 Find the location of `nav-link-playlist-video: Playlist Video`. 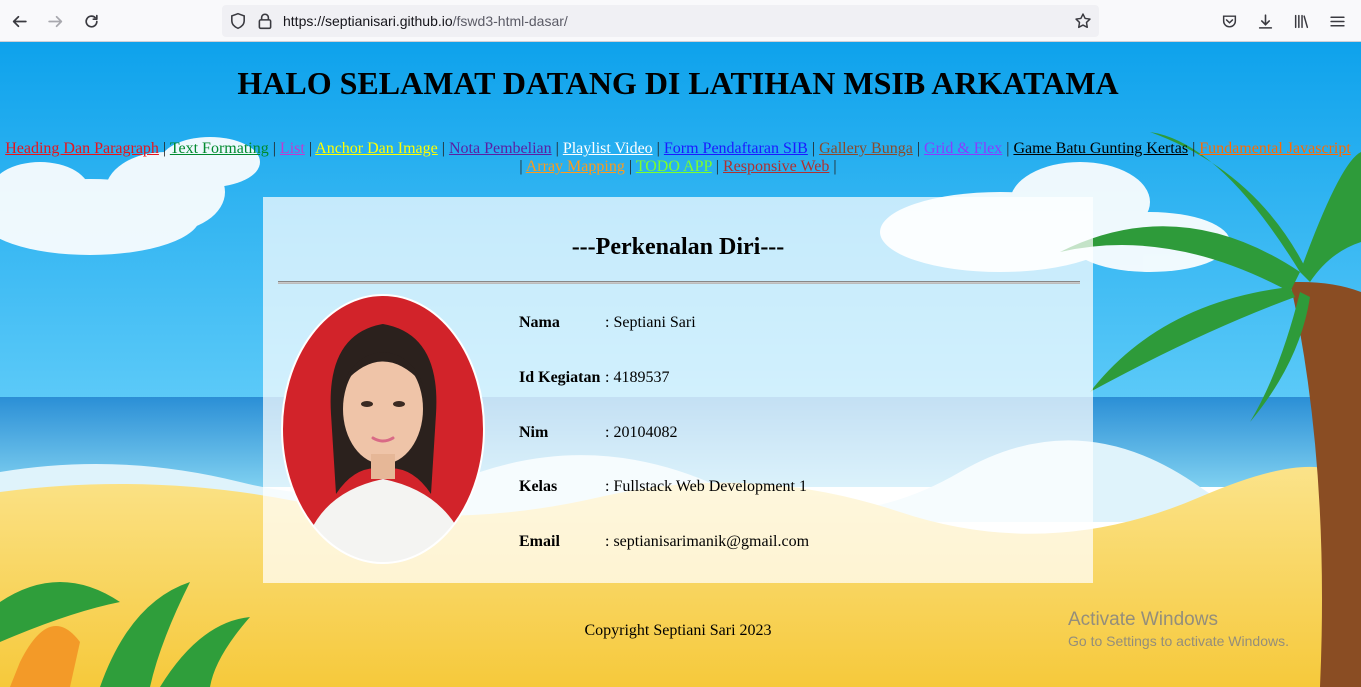

nav-link-playlist-video: Playlist Video is located at coordinates (608, 148).